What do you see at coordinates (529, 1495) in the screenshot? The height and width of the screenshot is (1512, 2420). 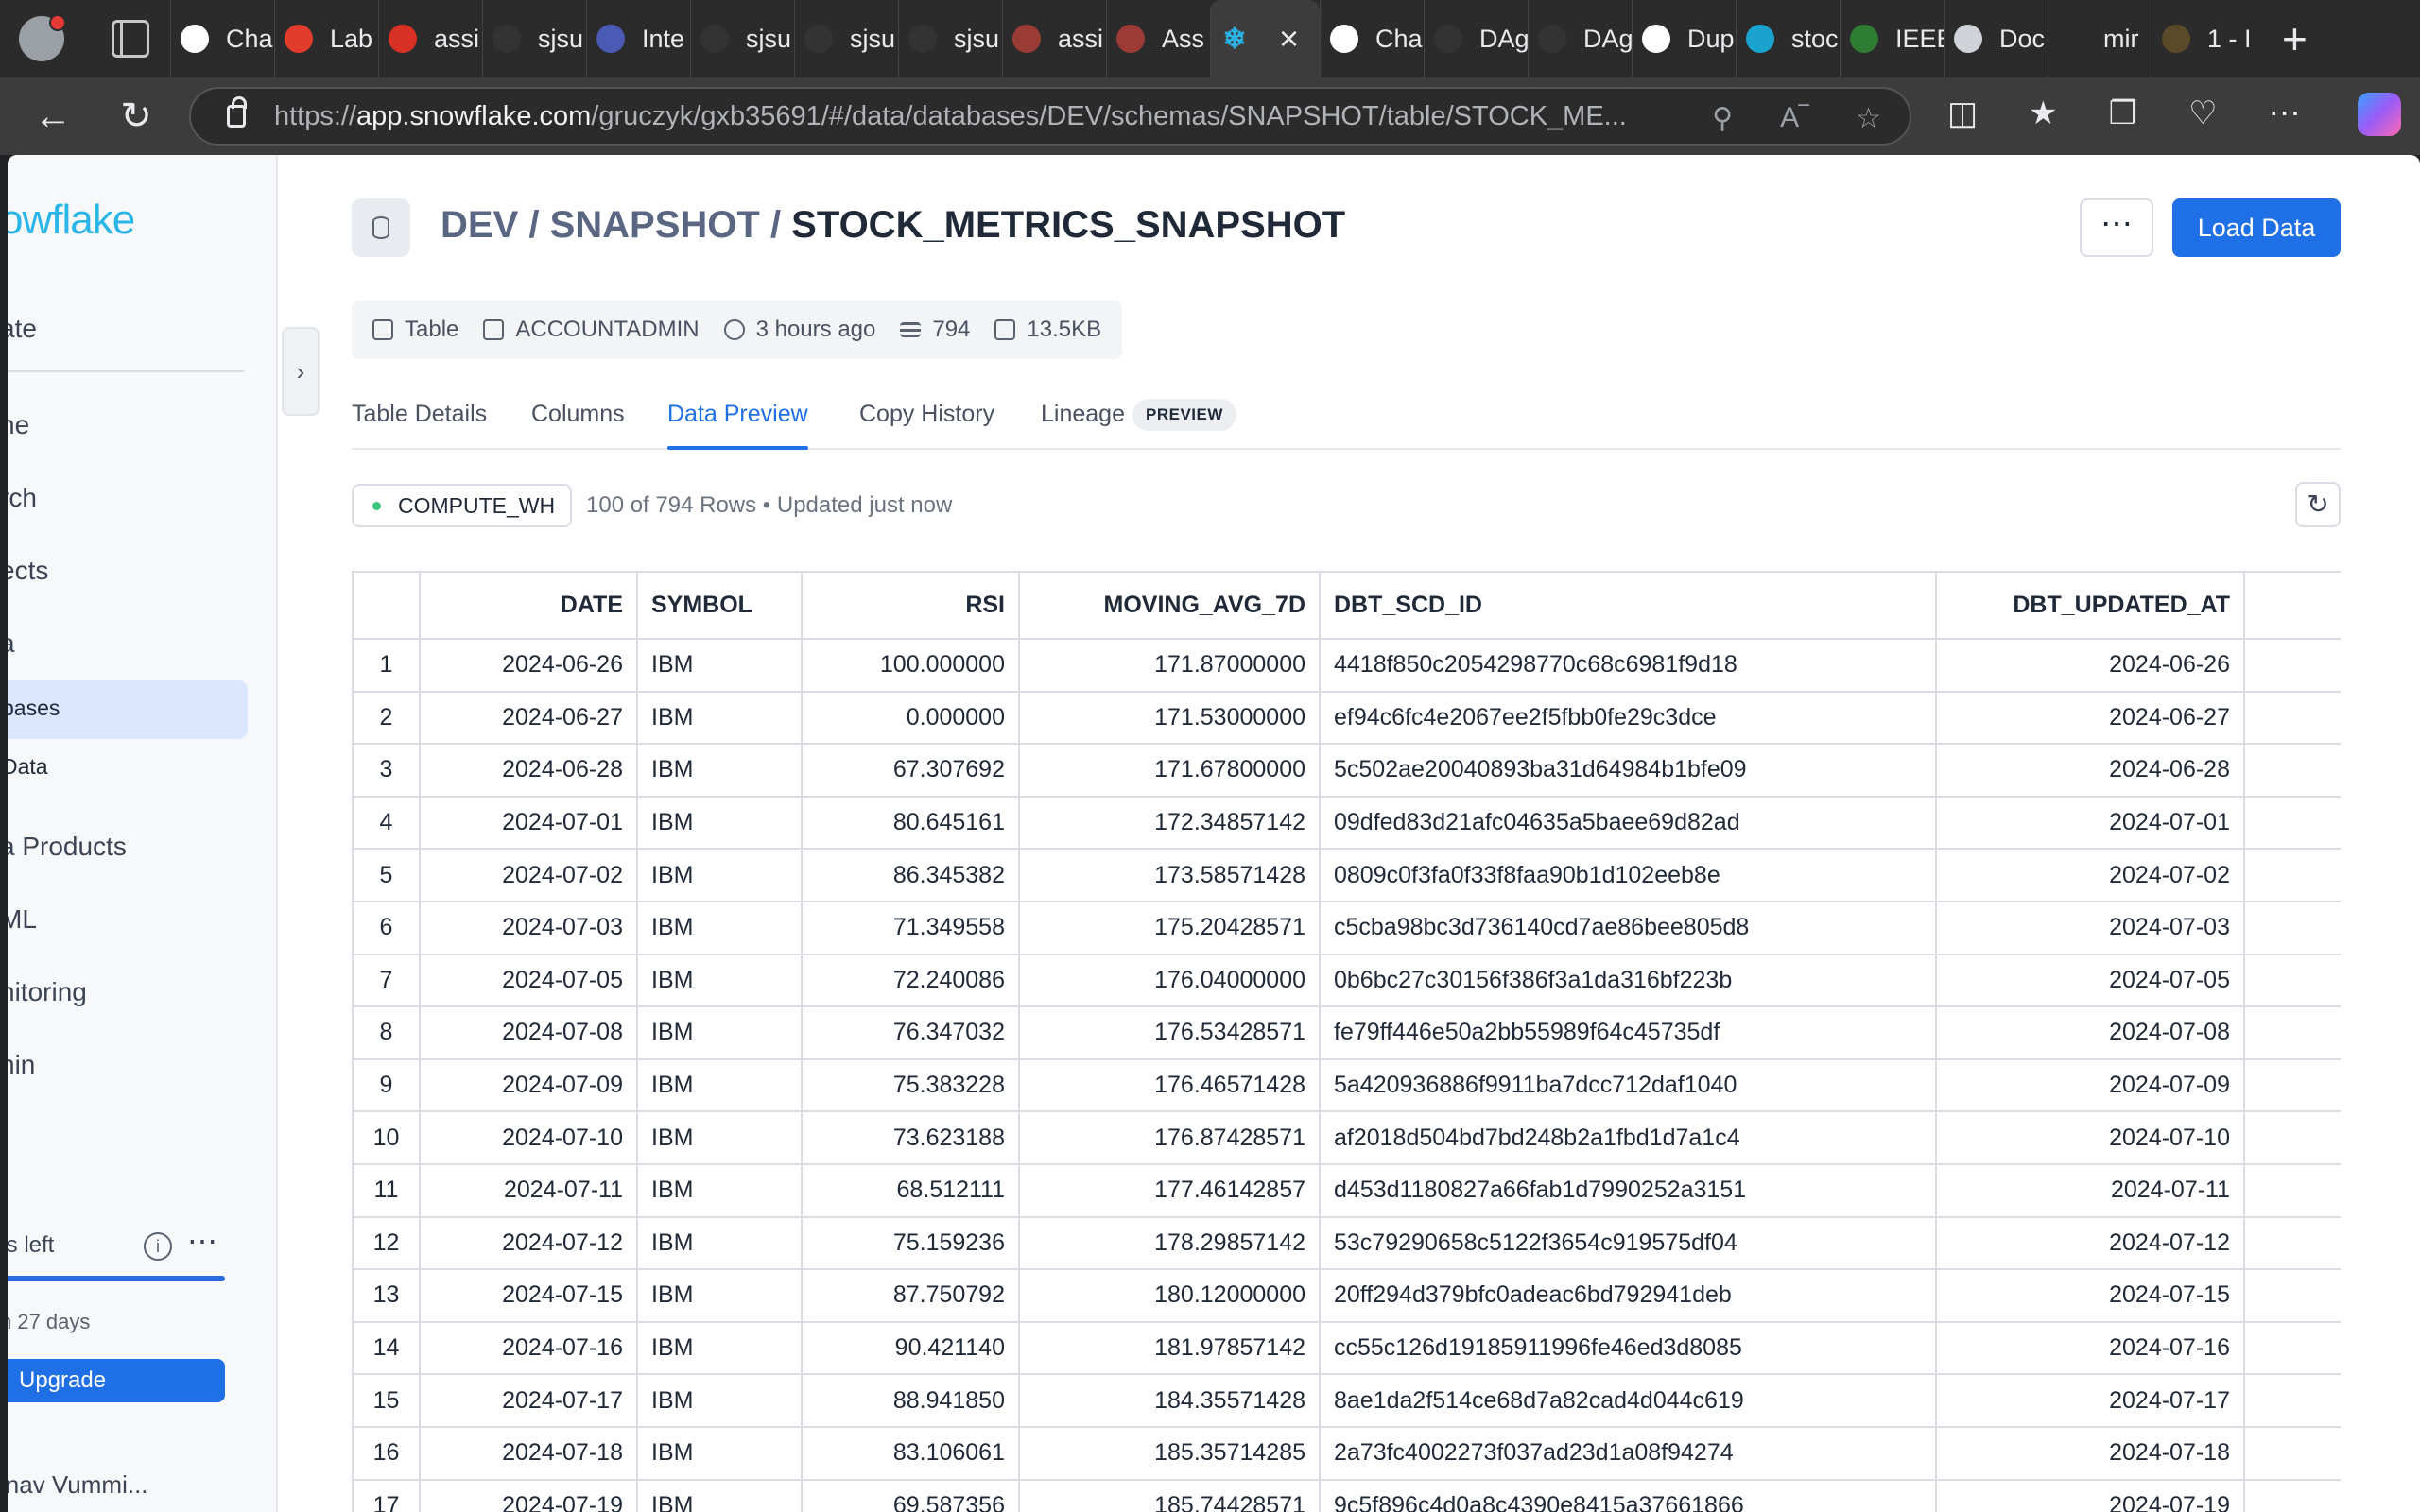 I see `table-cell: 2024-07-19` at bounding box center [529, 1495].